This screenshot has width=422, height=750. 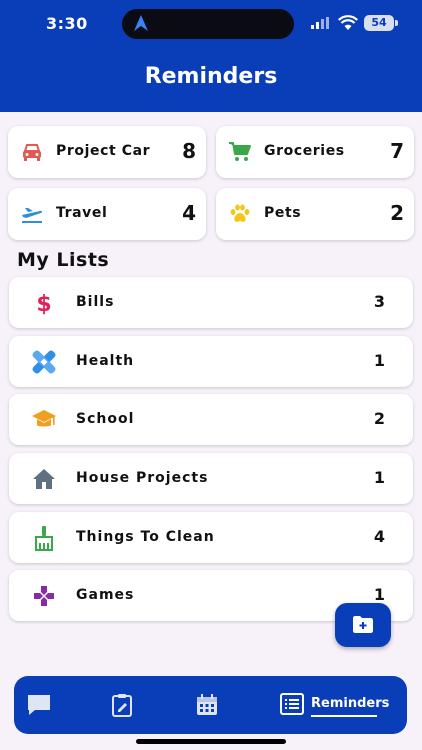 I want to click on battery-indicator: 54, so click(x=381, y=23).